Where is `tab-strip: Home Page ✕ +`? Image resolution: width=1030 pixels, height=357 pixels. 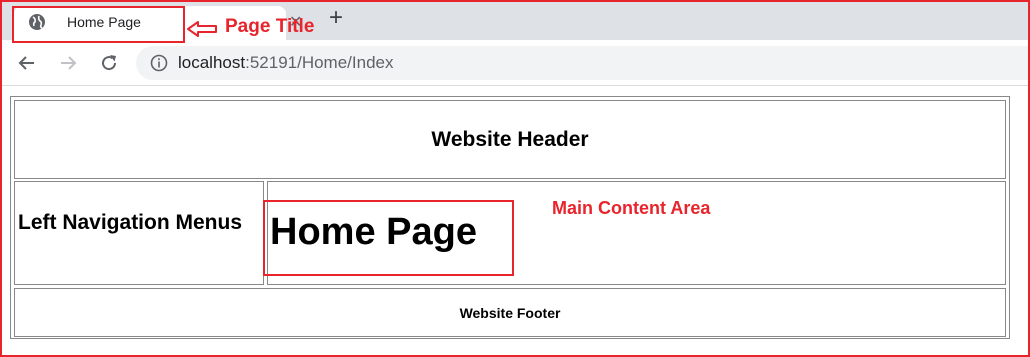 tab-strip: Home Page ✕ + is located at coordinates (515, 22).